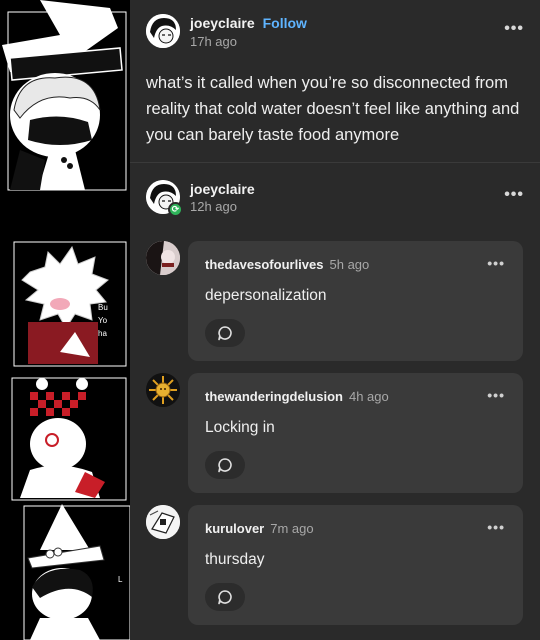 This screenshot has width=540, height=640. What do you see at coordinates (103, 320) in the screenshot?
I see `art-text-2: Yo` at bounding box center [103, 320].